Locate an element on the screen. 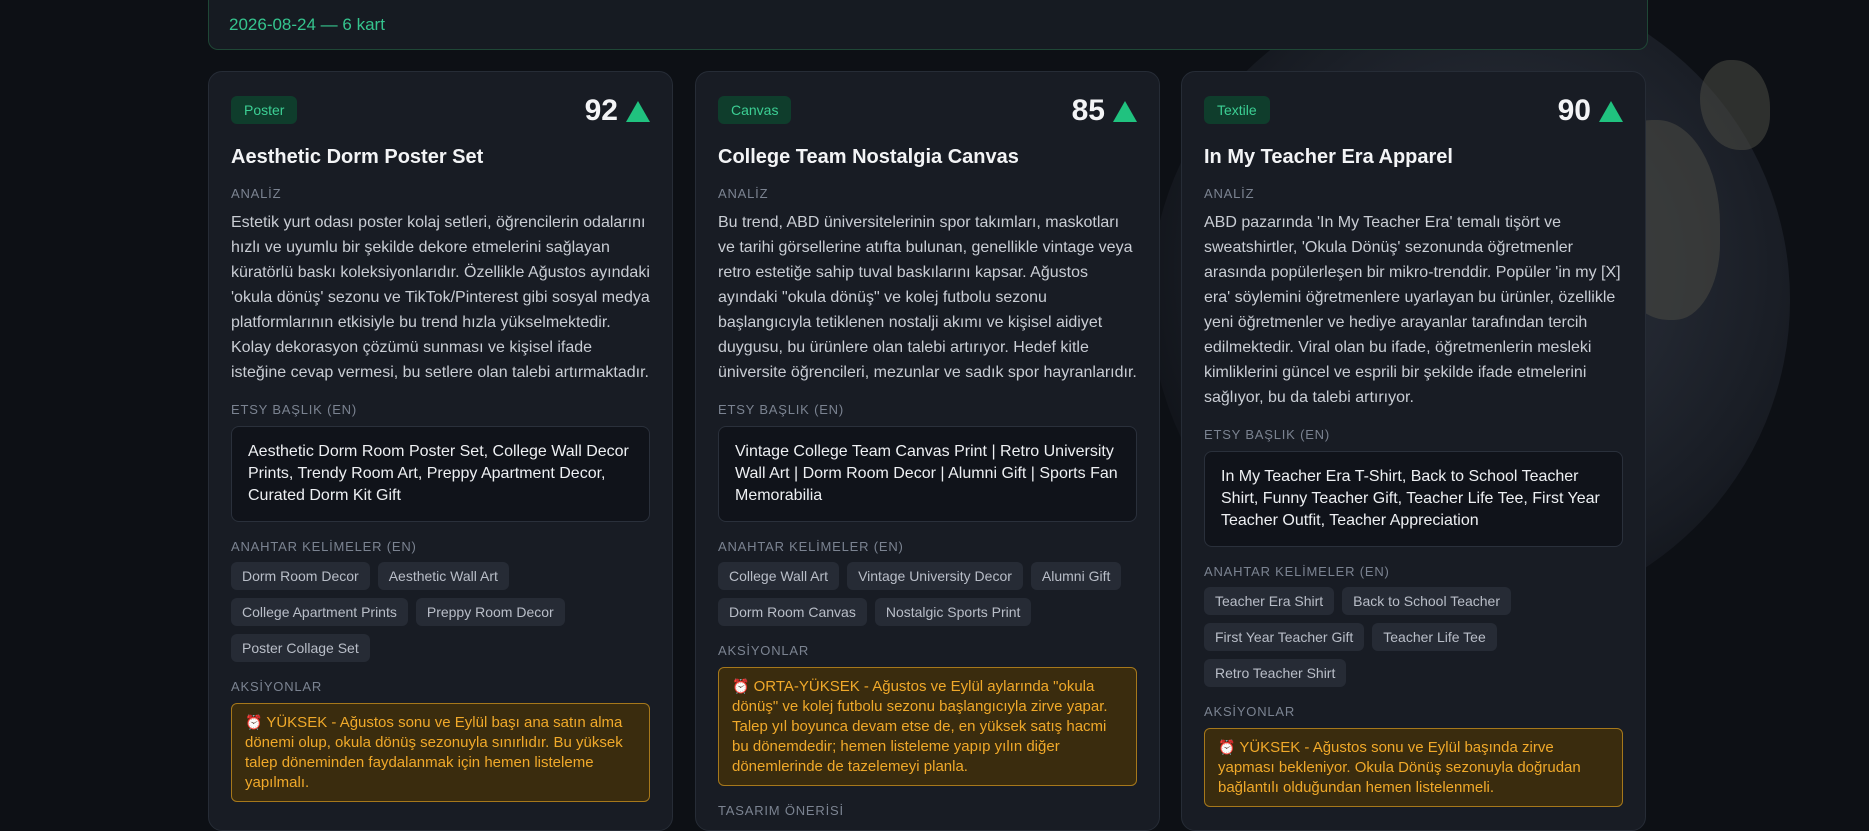  date-summary-text: 2026-08-24 — 6 kart is located at coordinates (307, 24).